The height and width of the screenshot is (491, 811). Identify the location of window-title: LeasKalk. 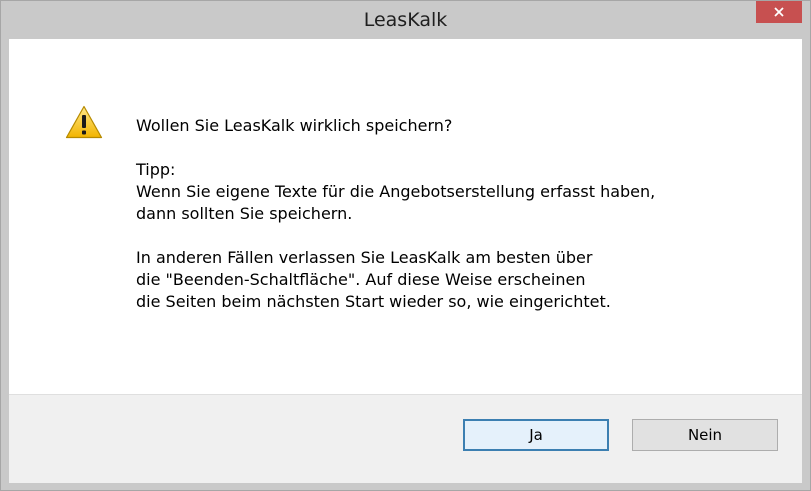
(405, 20).